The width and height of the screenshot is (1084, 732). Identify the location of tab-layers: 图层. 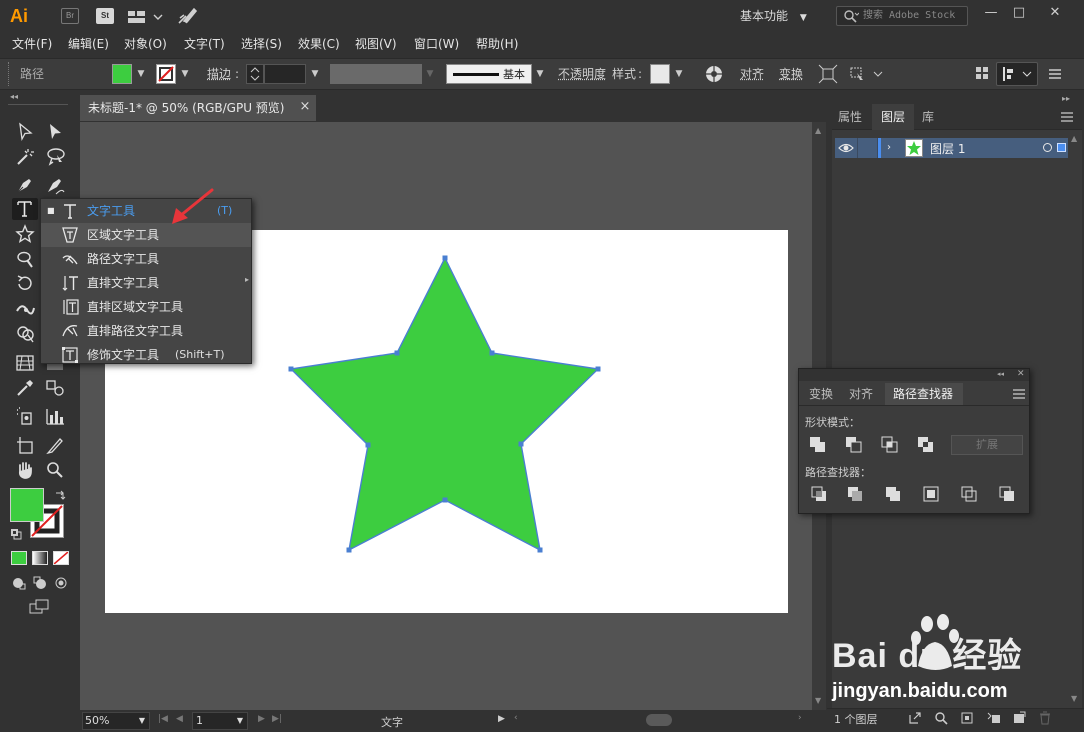
(893, 117).